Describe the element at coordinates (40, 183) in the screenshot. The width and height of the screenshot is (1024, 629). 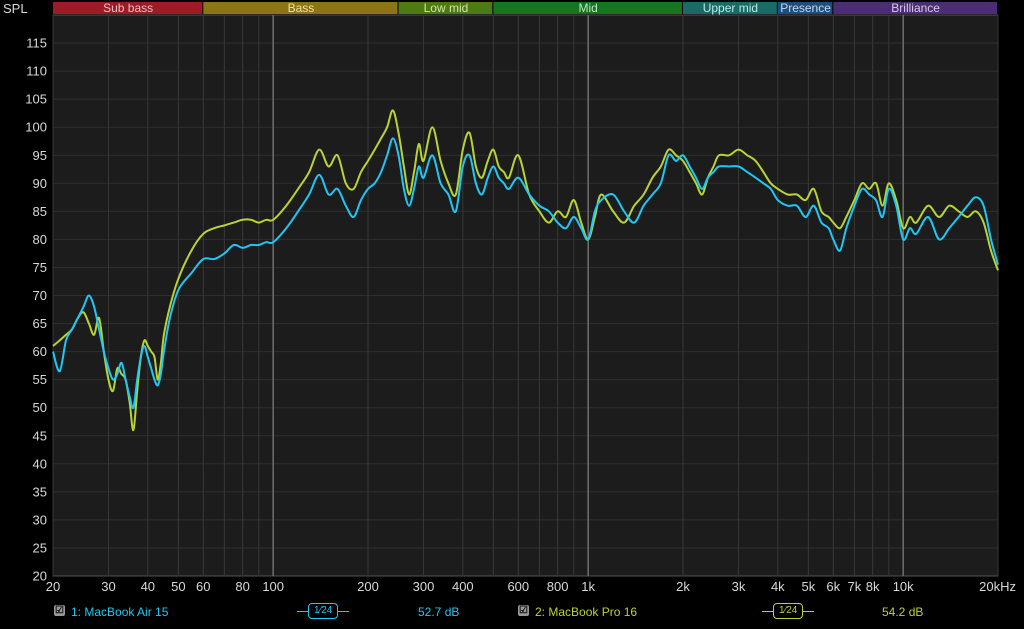
I see `y-tick-label: 90` at that location.